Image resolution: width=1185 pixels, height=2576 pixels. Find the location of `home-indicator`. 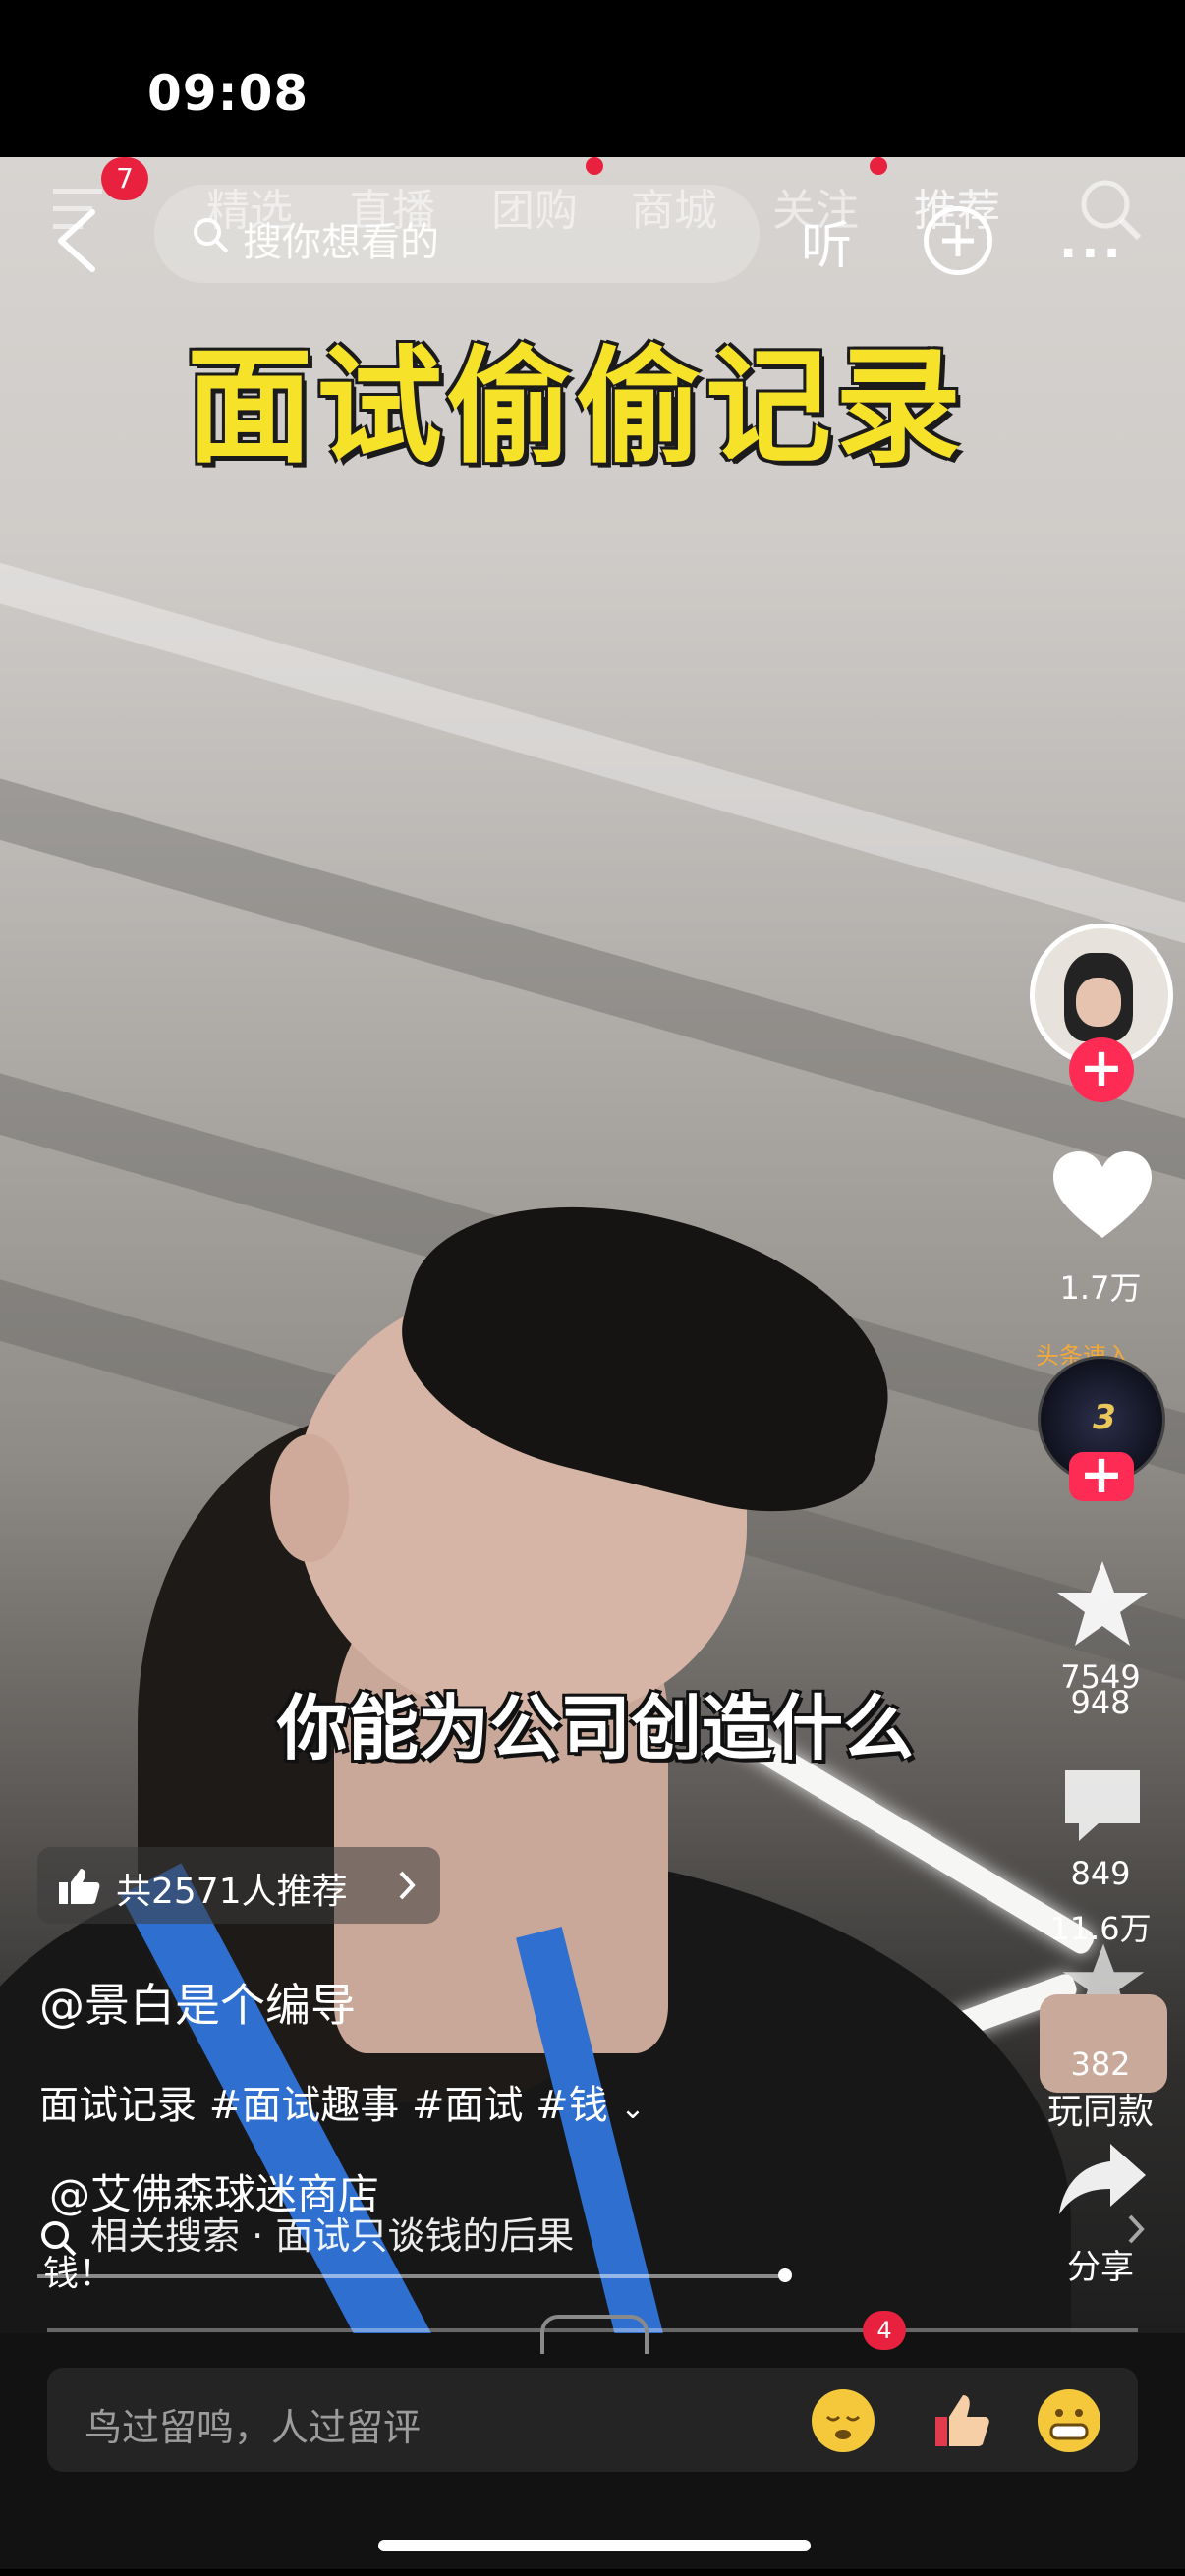

home-indicator is located at coordinates (594, 2545).